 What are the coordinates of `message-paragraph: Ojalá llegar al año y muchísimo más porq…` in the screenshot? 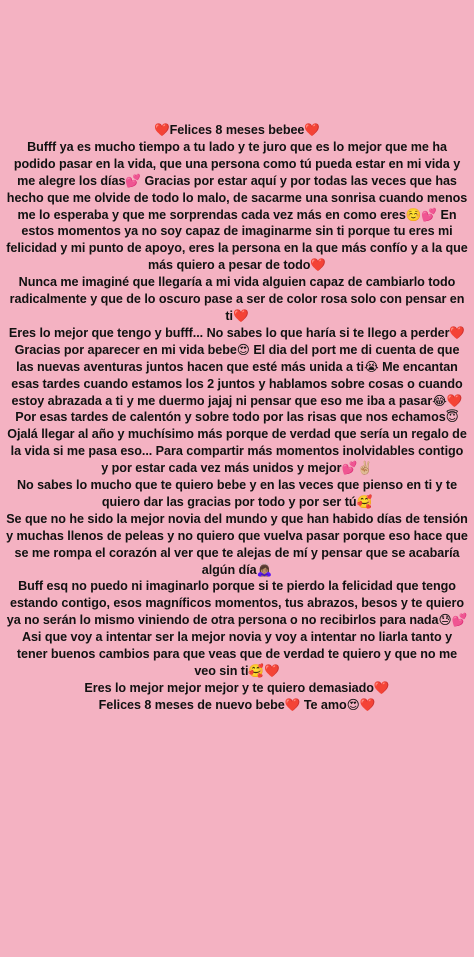 It's located at (237, 451).